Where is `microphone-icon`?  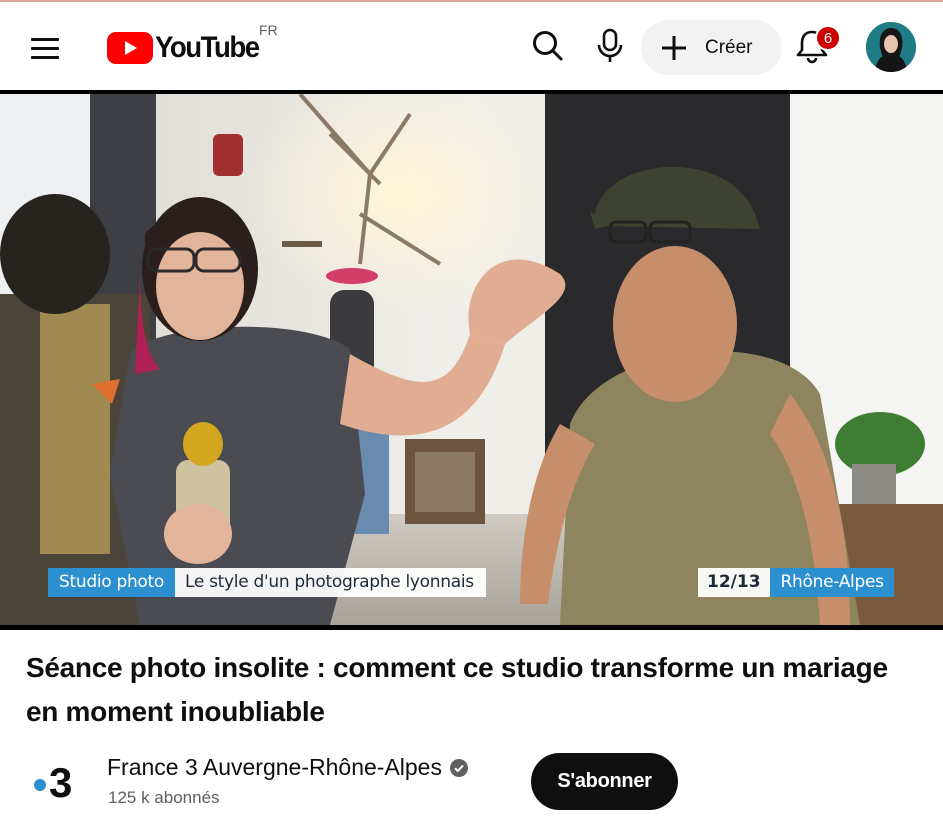 microphone-icon is located at coordinates (610, 45).